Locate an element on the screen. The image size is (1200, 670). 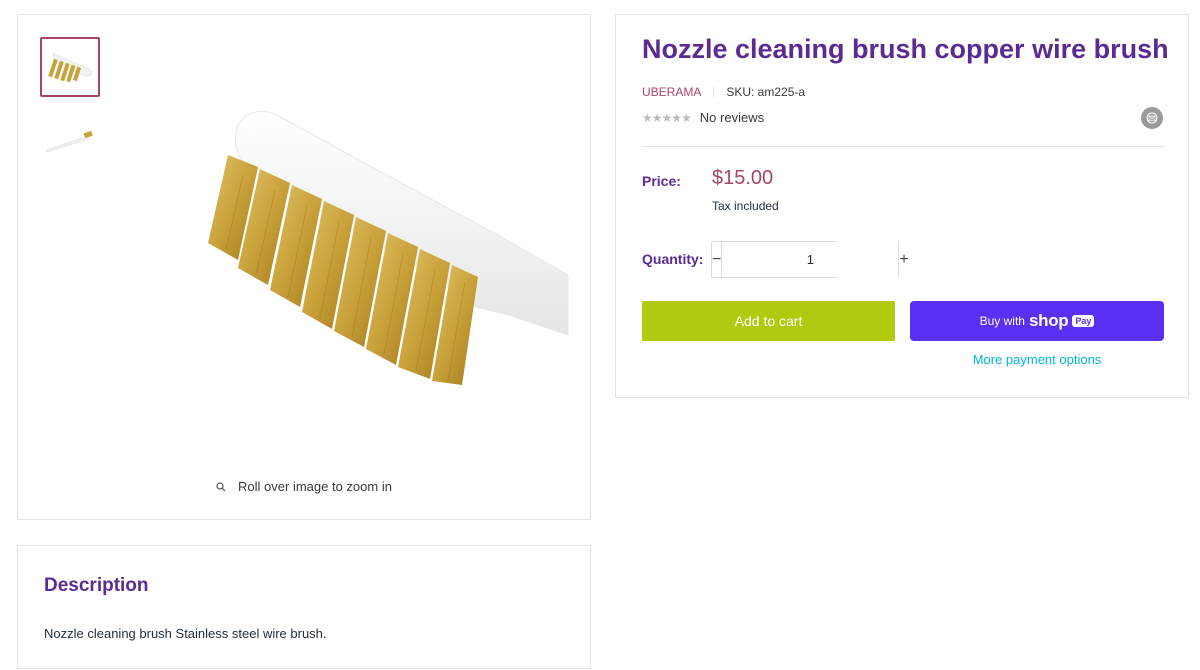
shop-pay-badge: Pay is located at coordinates (1083, 321).